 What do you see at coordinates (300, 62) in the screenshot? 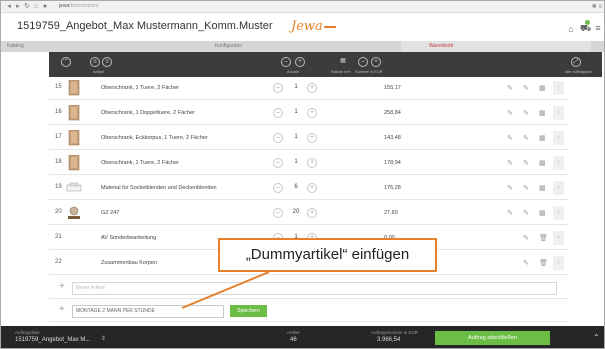
I see `qty-plus-all-icon: +` at bounding box center [300, 62].